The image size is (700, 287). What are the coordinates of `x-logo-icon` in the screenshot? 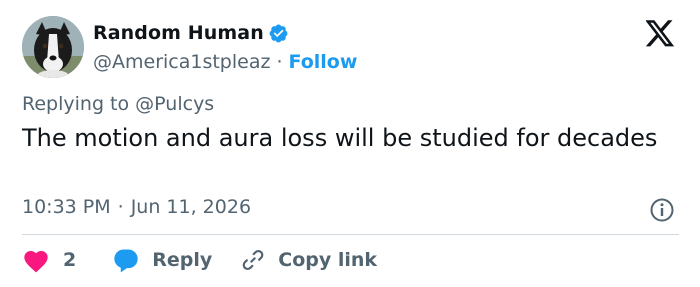 It's located at (660, 33).